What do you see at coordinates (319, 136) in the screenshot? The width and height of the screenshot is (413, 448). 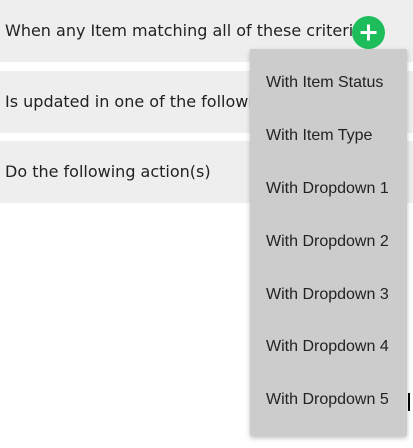 I see `menu-item-item-type: With Item Type` at bounding box center [319, 136].